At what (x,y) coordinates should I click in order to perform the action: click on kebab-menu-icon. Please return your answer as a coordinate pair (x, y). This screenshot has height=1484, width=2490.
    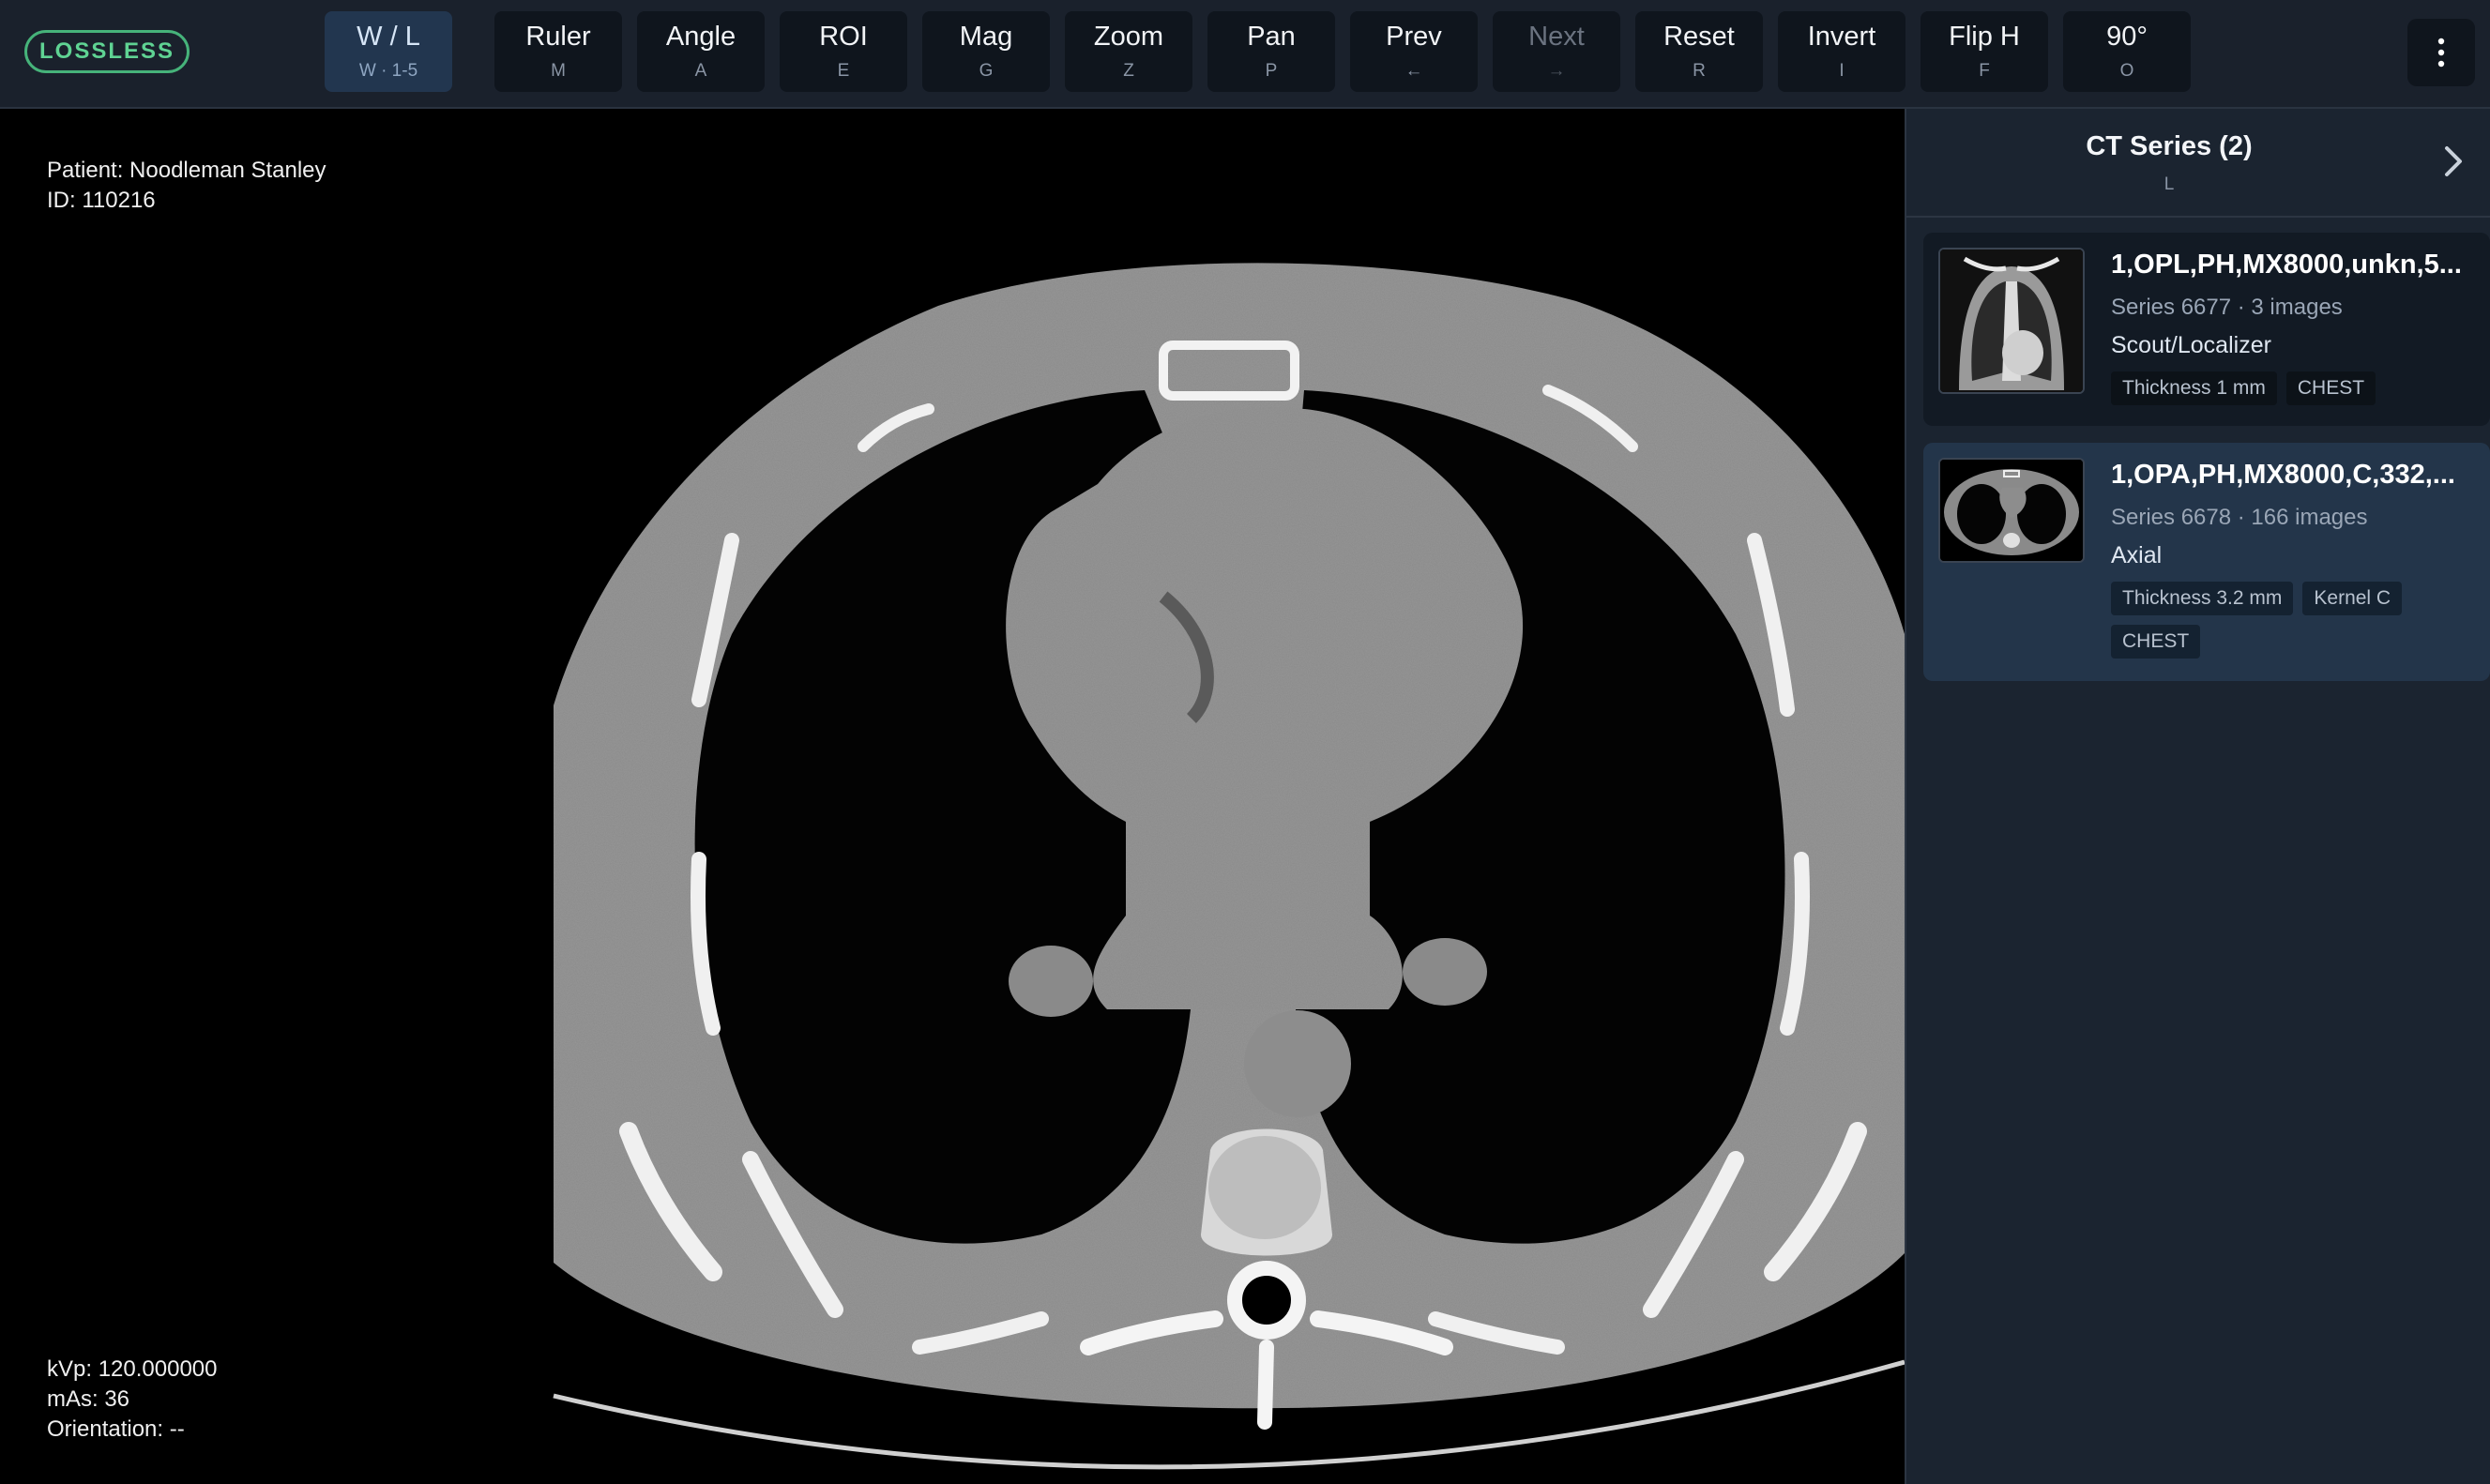
    Looking at the image, I should click on (2441, 53).